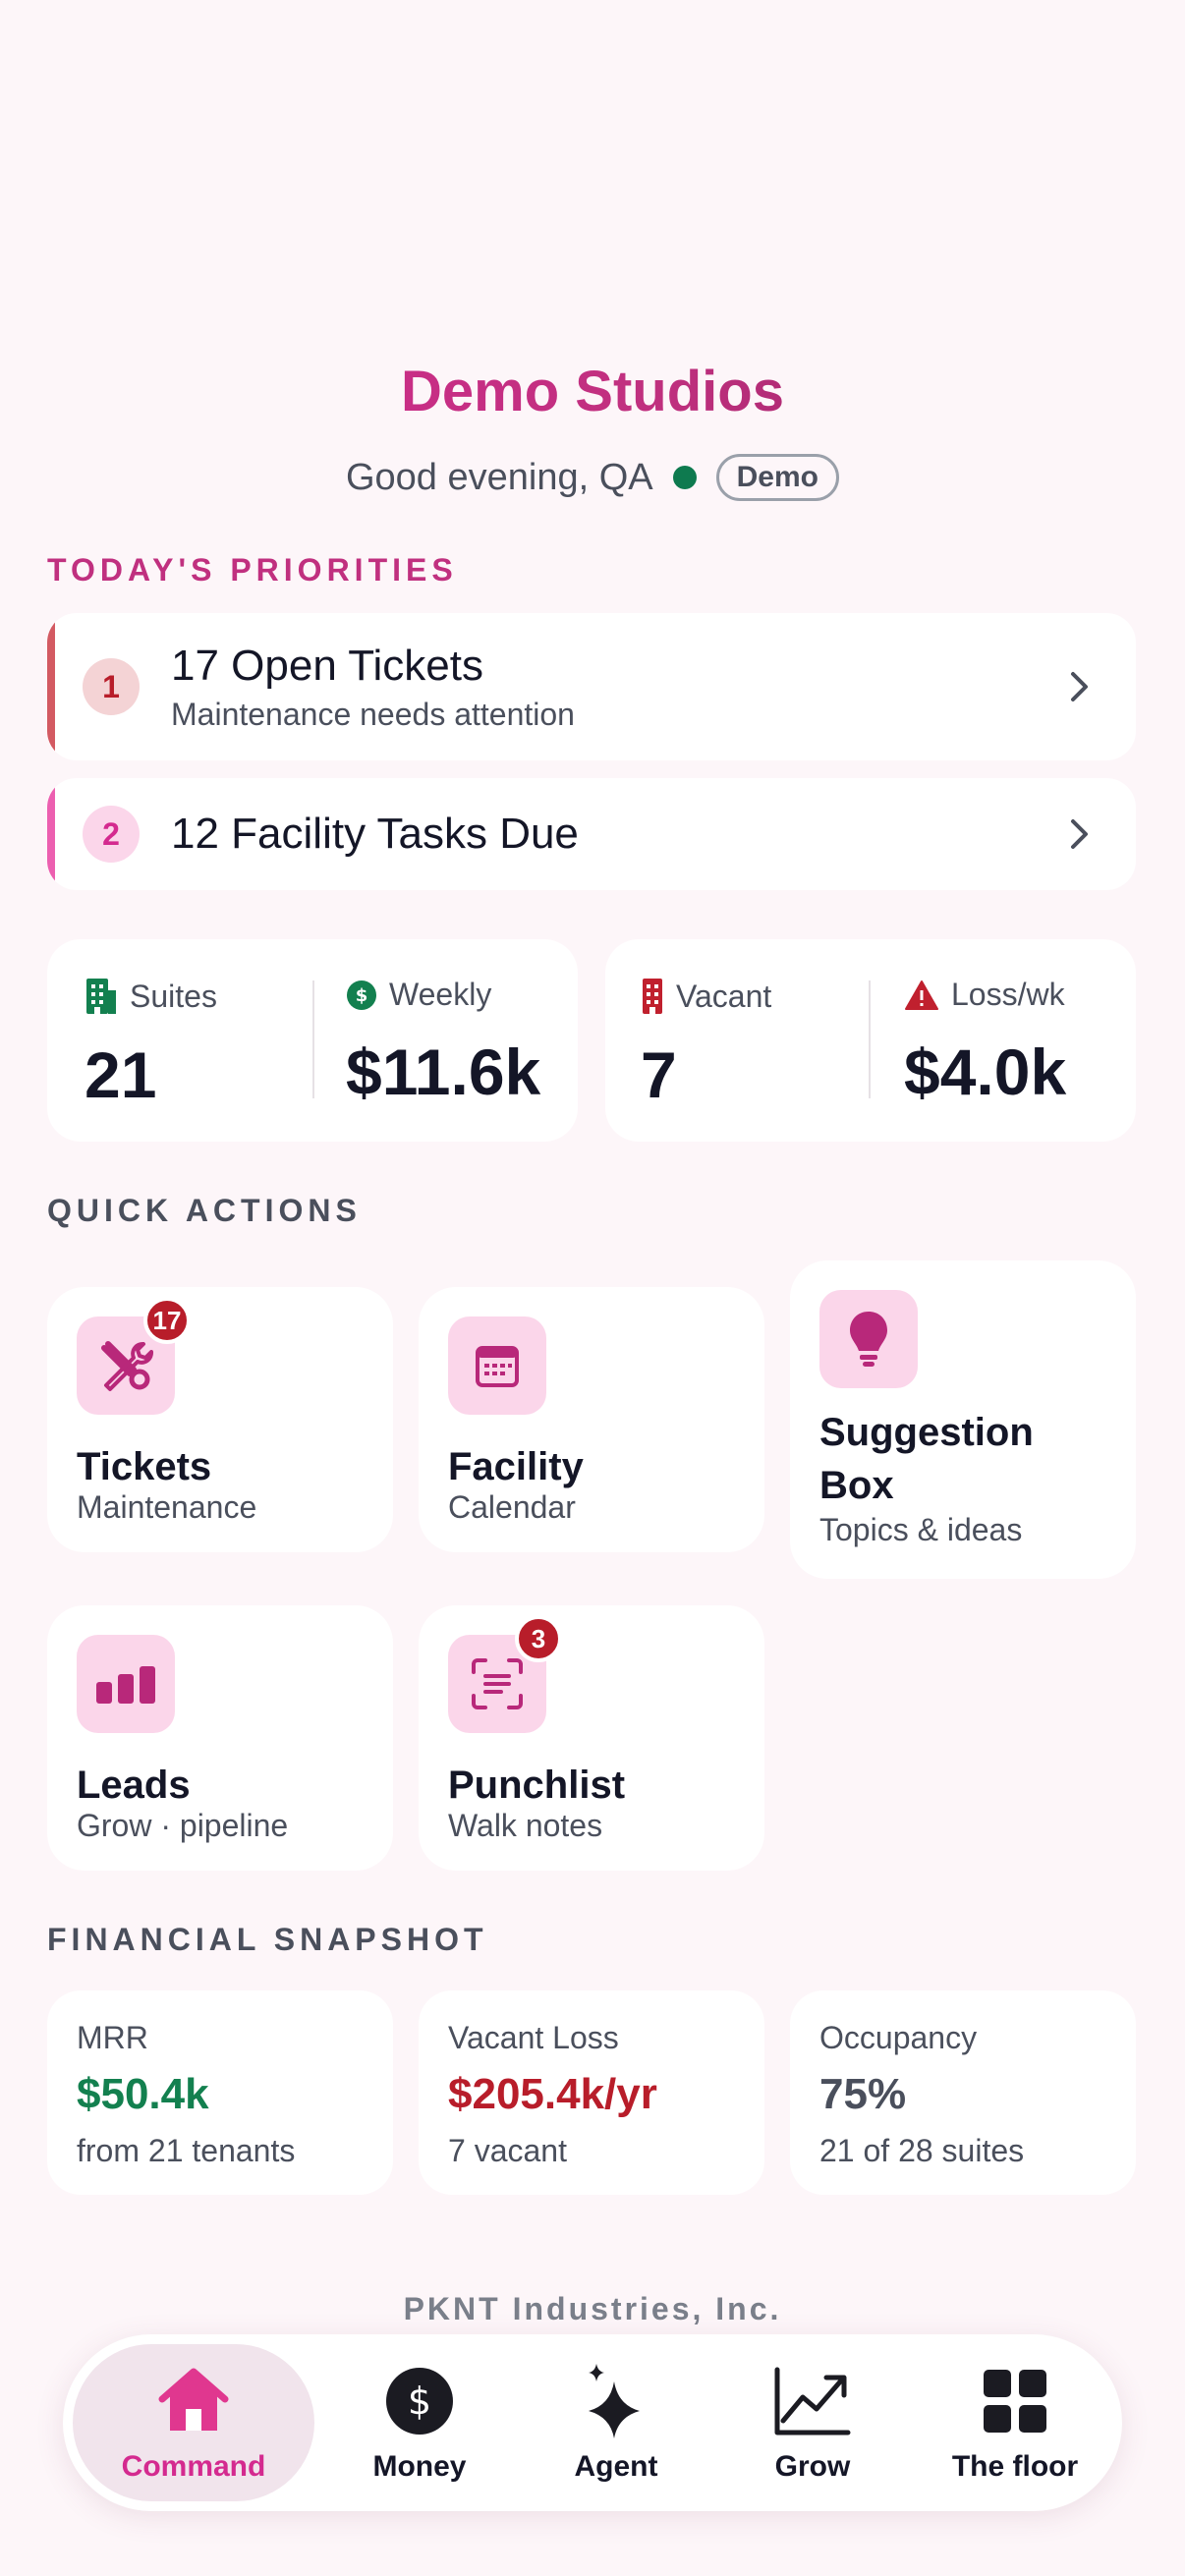  Describe the element at coordinates (899, 2037) in the screenshot. I see `financial-label: Occupancy` at that location.